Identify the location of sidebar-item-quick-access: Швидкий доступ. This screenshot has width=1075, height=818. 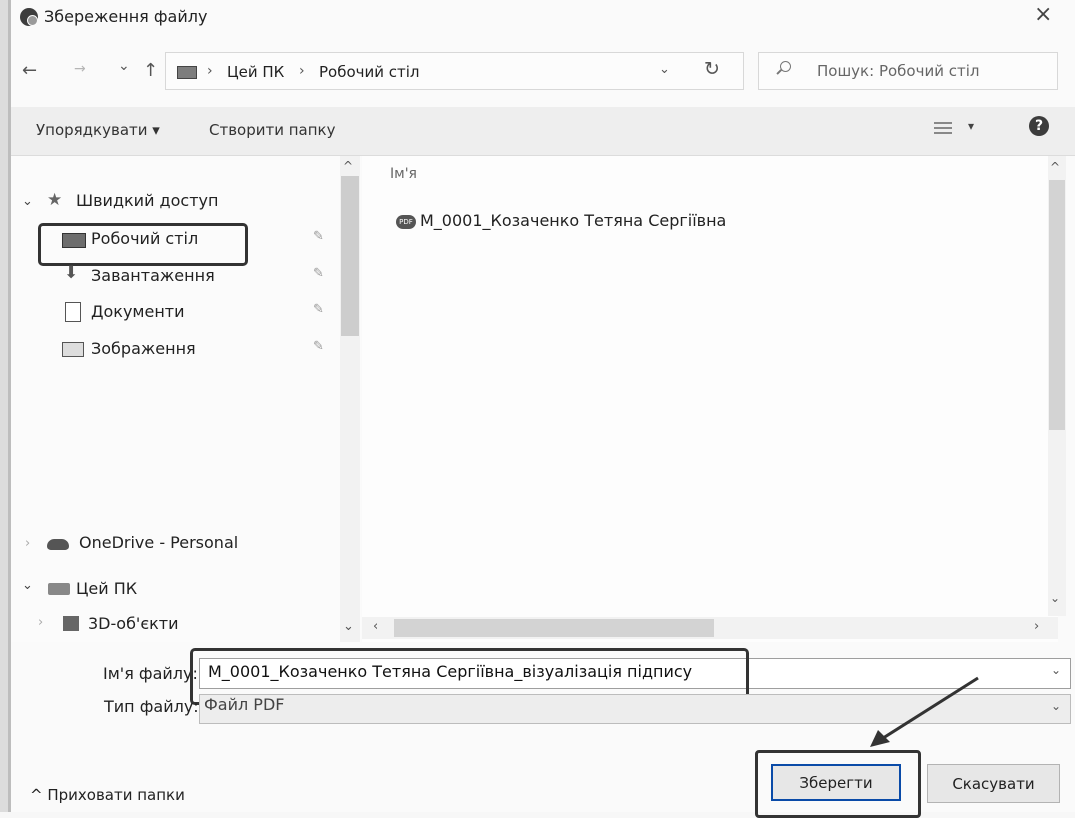
(147, 200).